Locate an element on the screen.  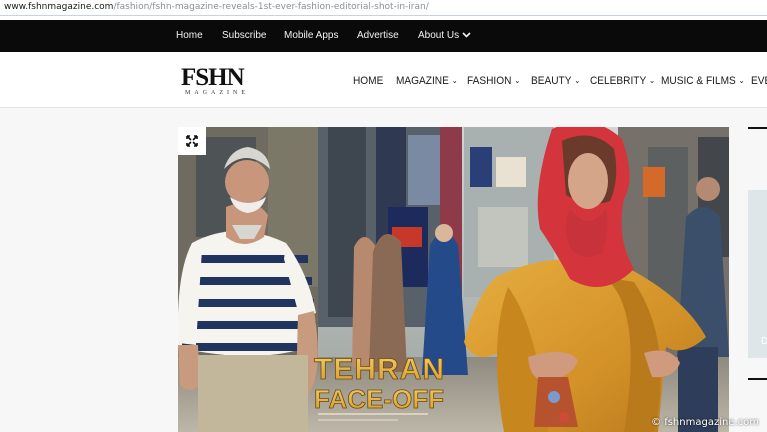
main-nav-celebrity-label: CELEBRITY is located at coordinates (618, 81).